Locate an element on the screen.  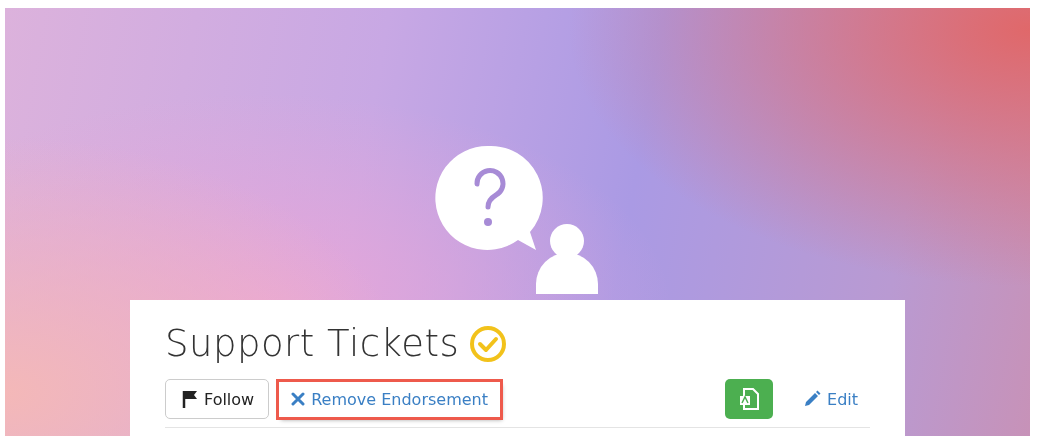
document-icon is located at coordinates (749, 399).